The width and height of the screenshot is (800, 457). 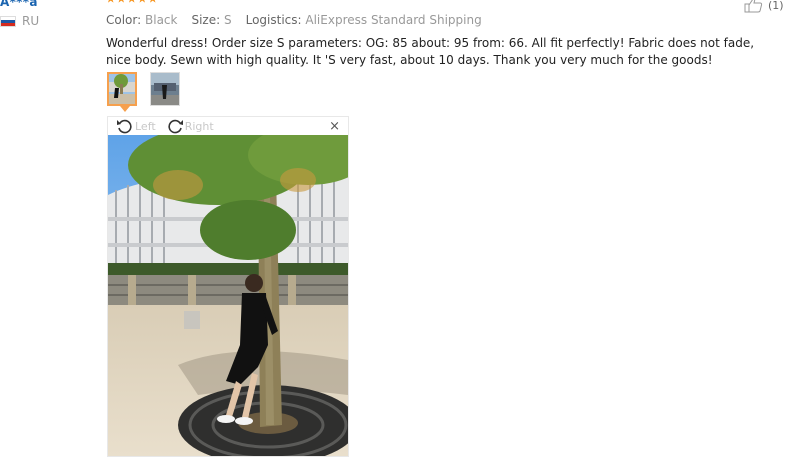 I want to click on attr-size: Size: S, so click(x=211, y=20).